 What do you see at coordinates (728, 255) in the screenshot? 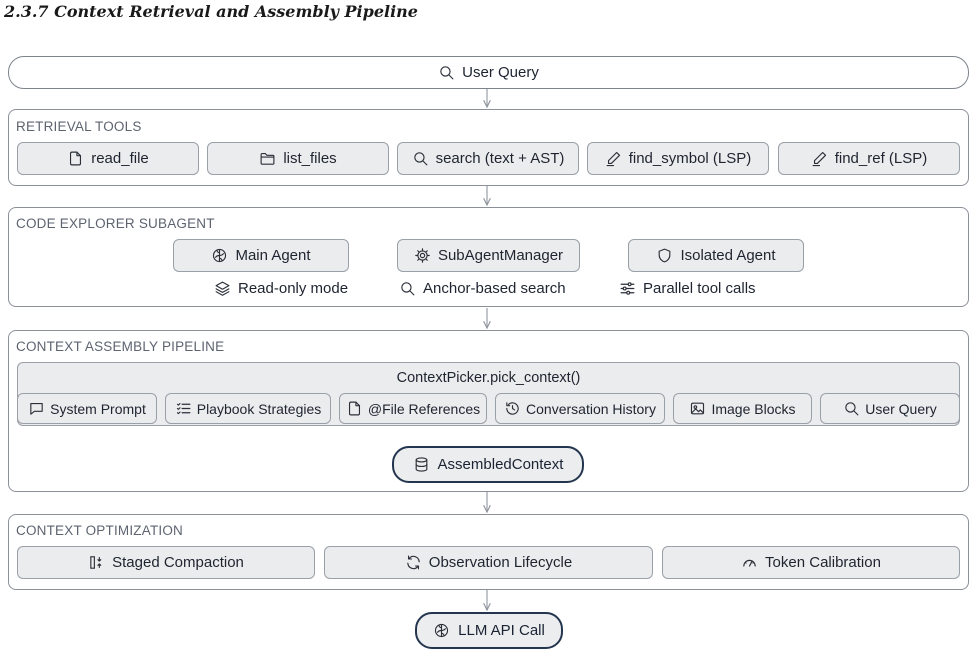
I see `isolated-agent-label: Isolated Agent` at bounding box center [728, 255].